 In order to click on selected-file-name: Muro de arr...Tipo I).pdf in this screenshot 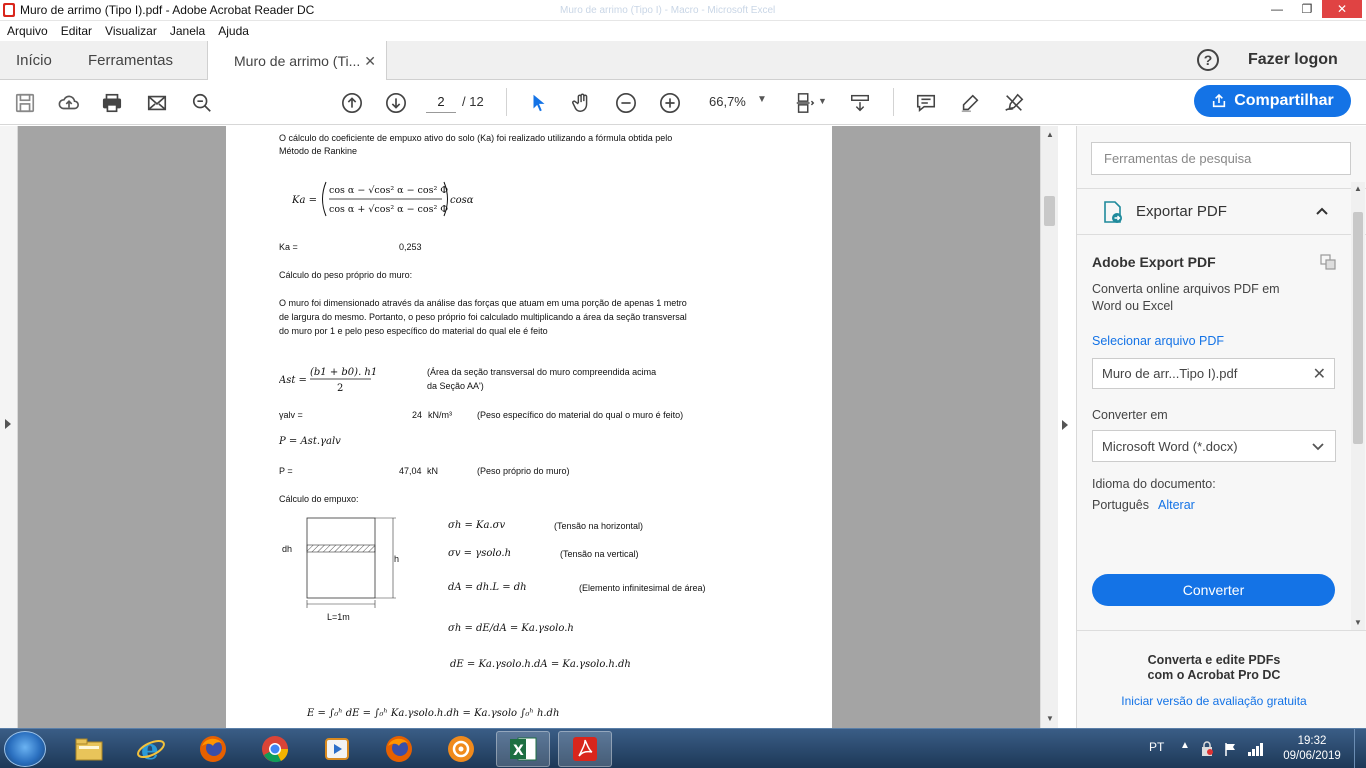, I will do `click(1170, 373)`.